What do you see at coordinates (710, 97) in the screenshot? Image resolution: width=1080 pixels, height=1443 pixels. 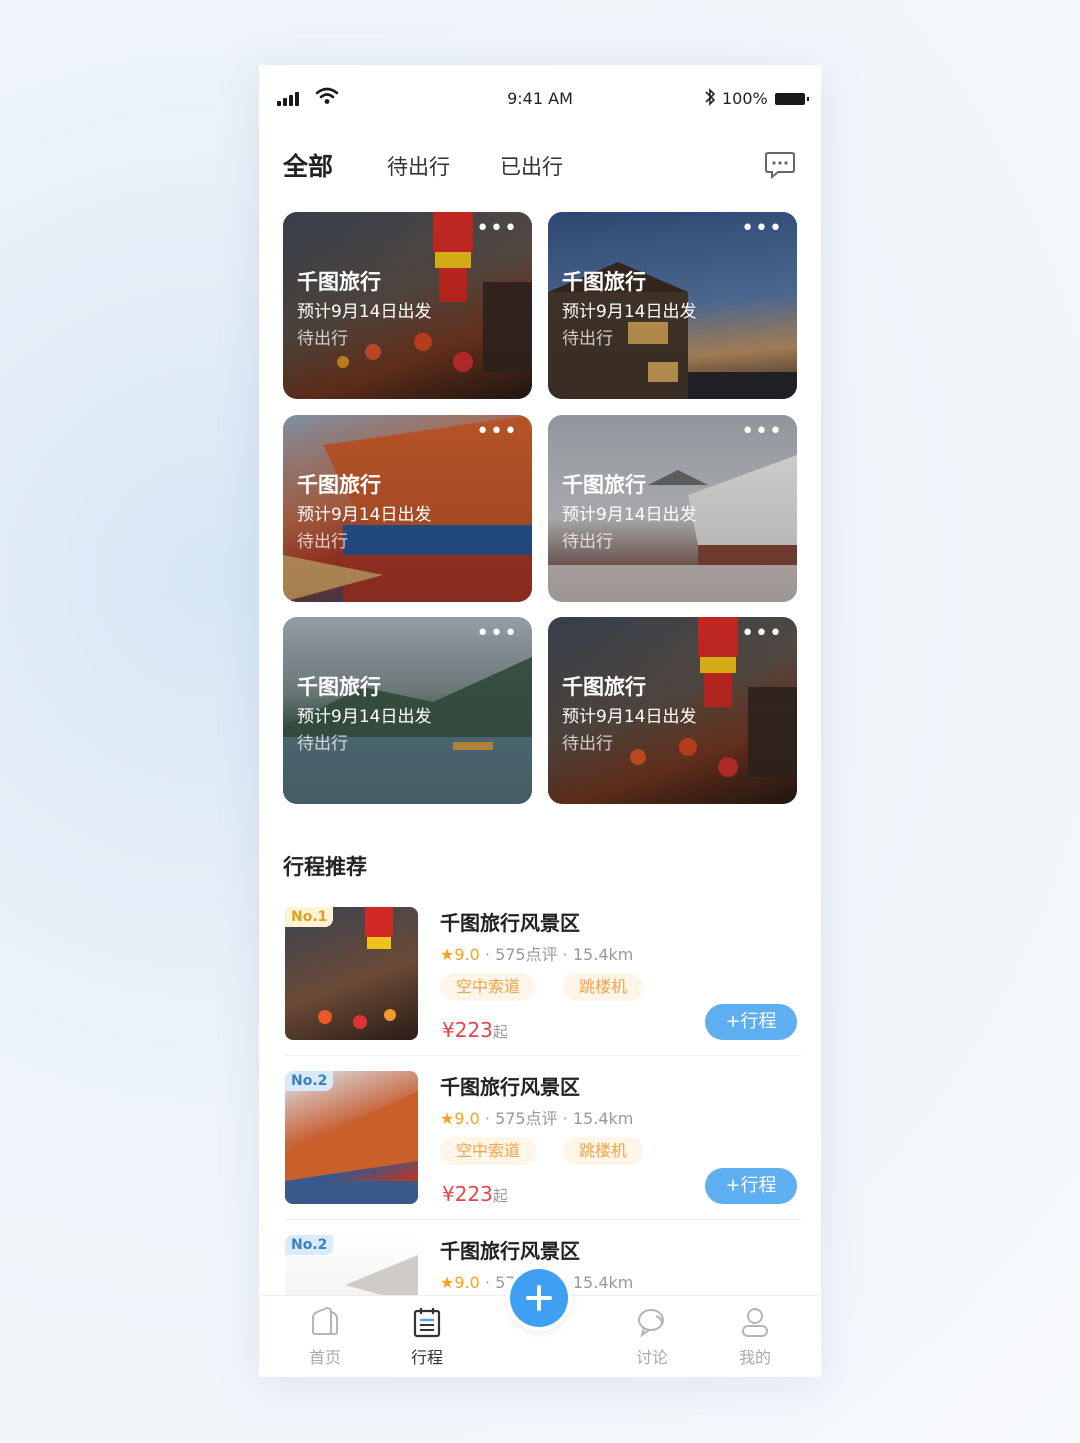 I see `bluetooth-icon` at bounding box center [710, 97].